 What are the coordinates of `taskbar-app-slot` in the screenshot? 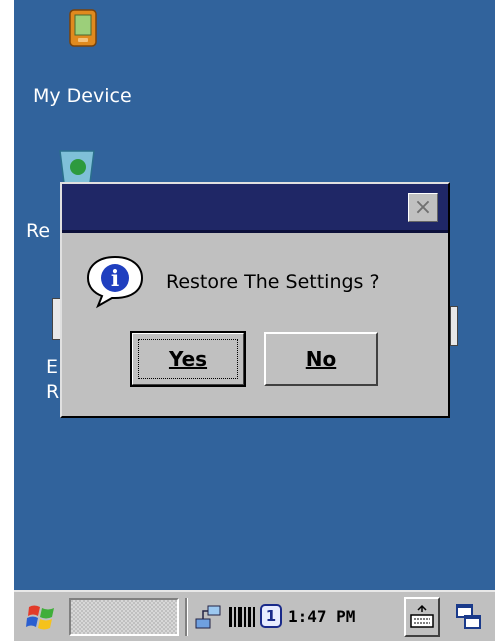 It's located at (124, 617).